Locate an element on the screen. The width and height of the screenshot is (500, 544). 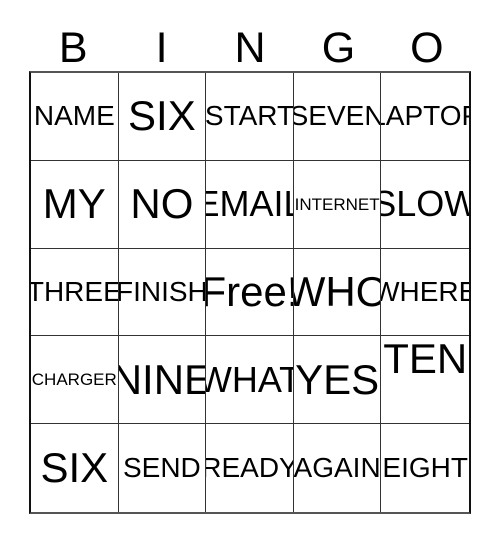
bingo-cell-r4-c3: WHAT is located at coordinates (250, 380).